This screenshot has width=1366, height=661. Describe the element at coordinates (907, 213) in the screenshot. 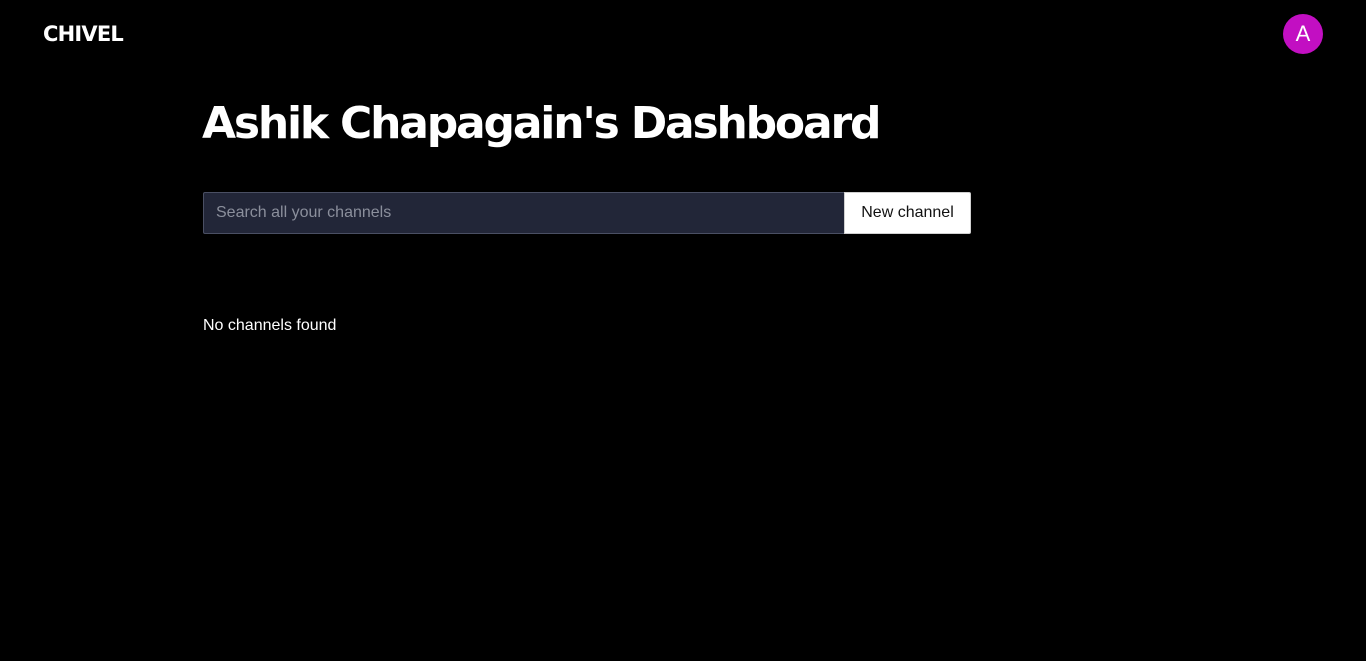

I see `new-channel-button: New channel` at that location.